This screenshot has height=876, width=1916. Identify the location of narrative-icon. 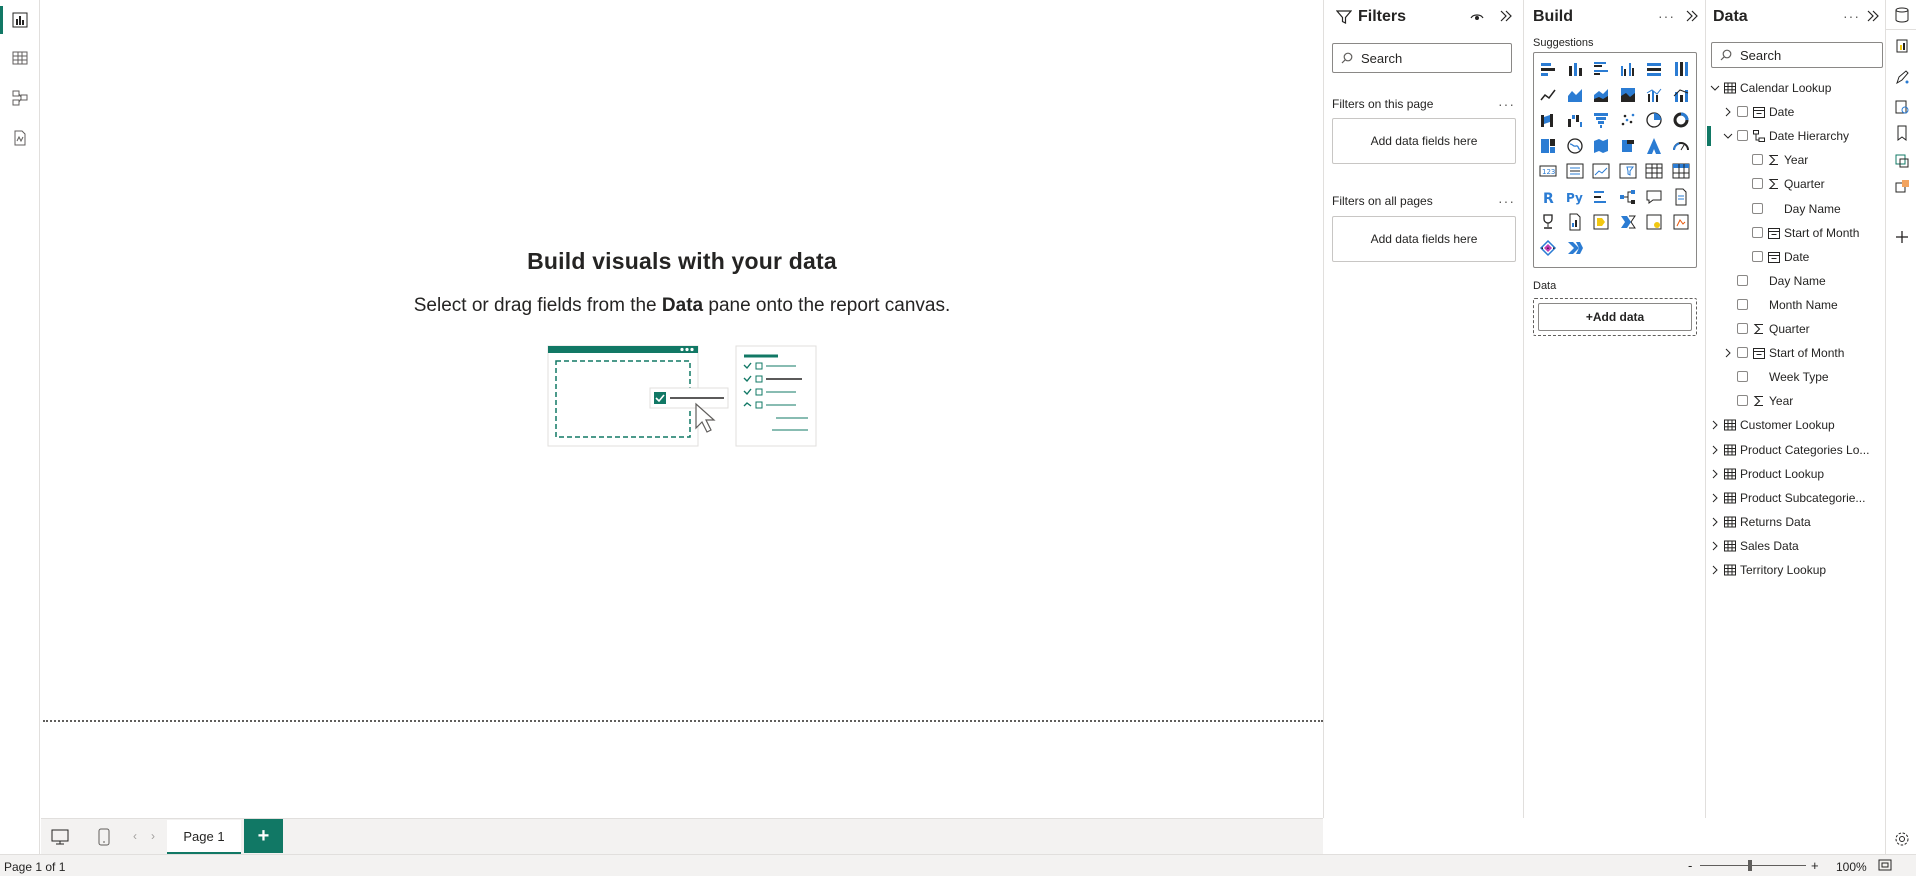
(1681, 197).